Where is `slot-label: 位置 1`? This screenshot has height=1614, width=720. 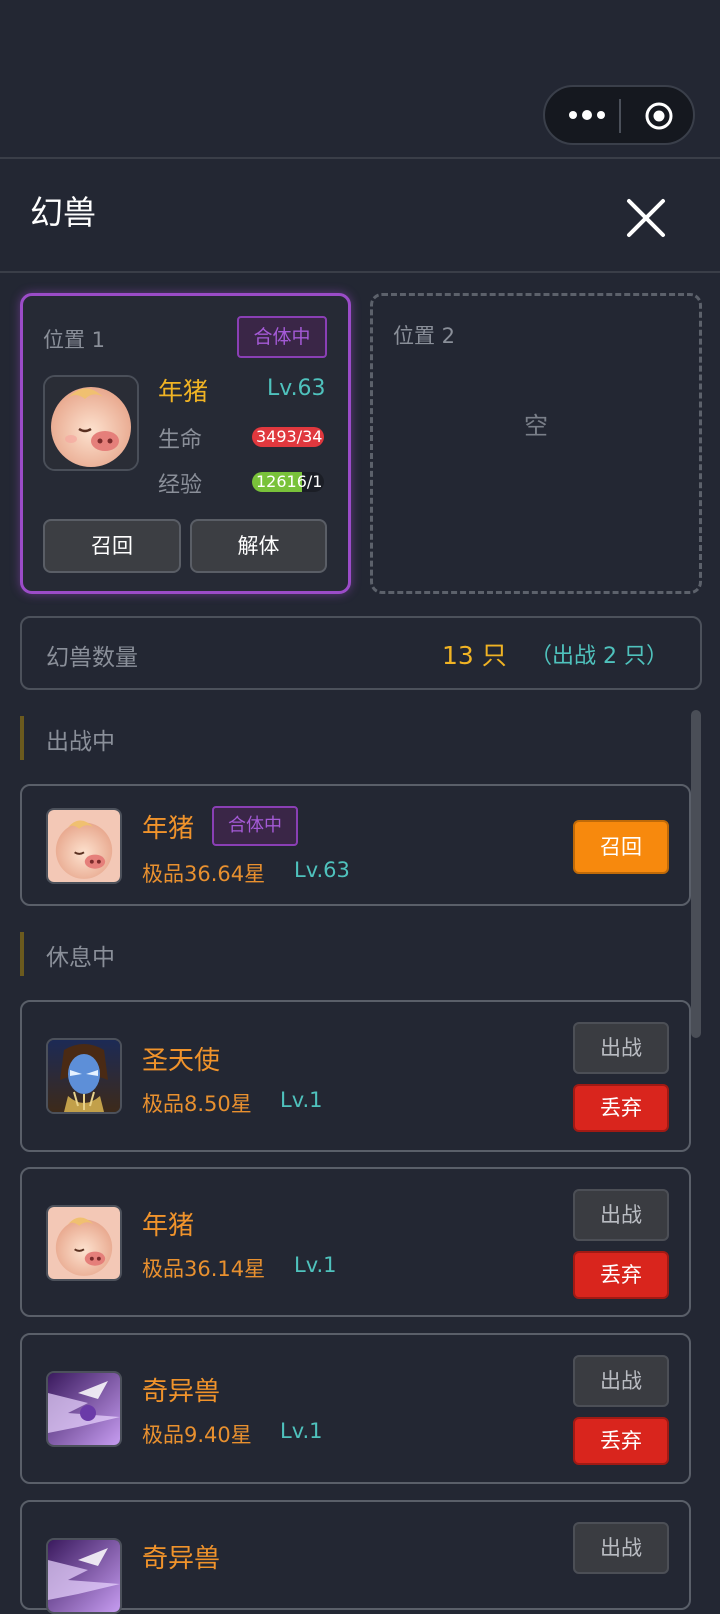 slot-label: 位置 1 is located at coordinates (74, 340).